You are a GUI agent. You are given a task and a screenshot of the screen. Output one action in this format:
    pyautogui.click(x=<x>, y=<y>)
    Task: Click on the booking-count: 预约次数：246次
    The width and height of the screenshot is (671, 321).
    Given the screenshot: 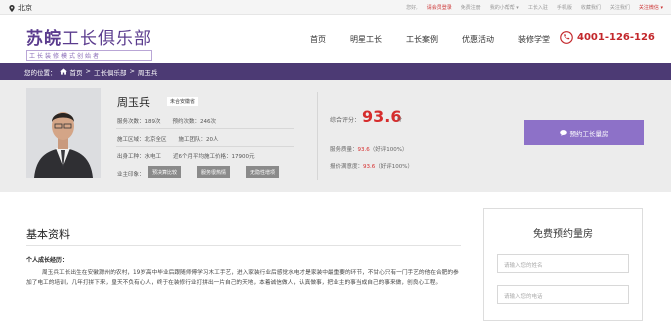 What is the action you would take?
    pyautogui.click(x=194, y=122)
    